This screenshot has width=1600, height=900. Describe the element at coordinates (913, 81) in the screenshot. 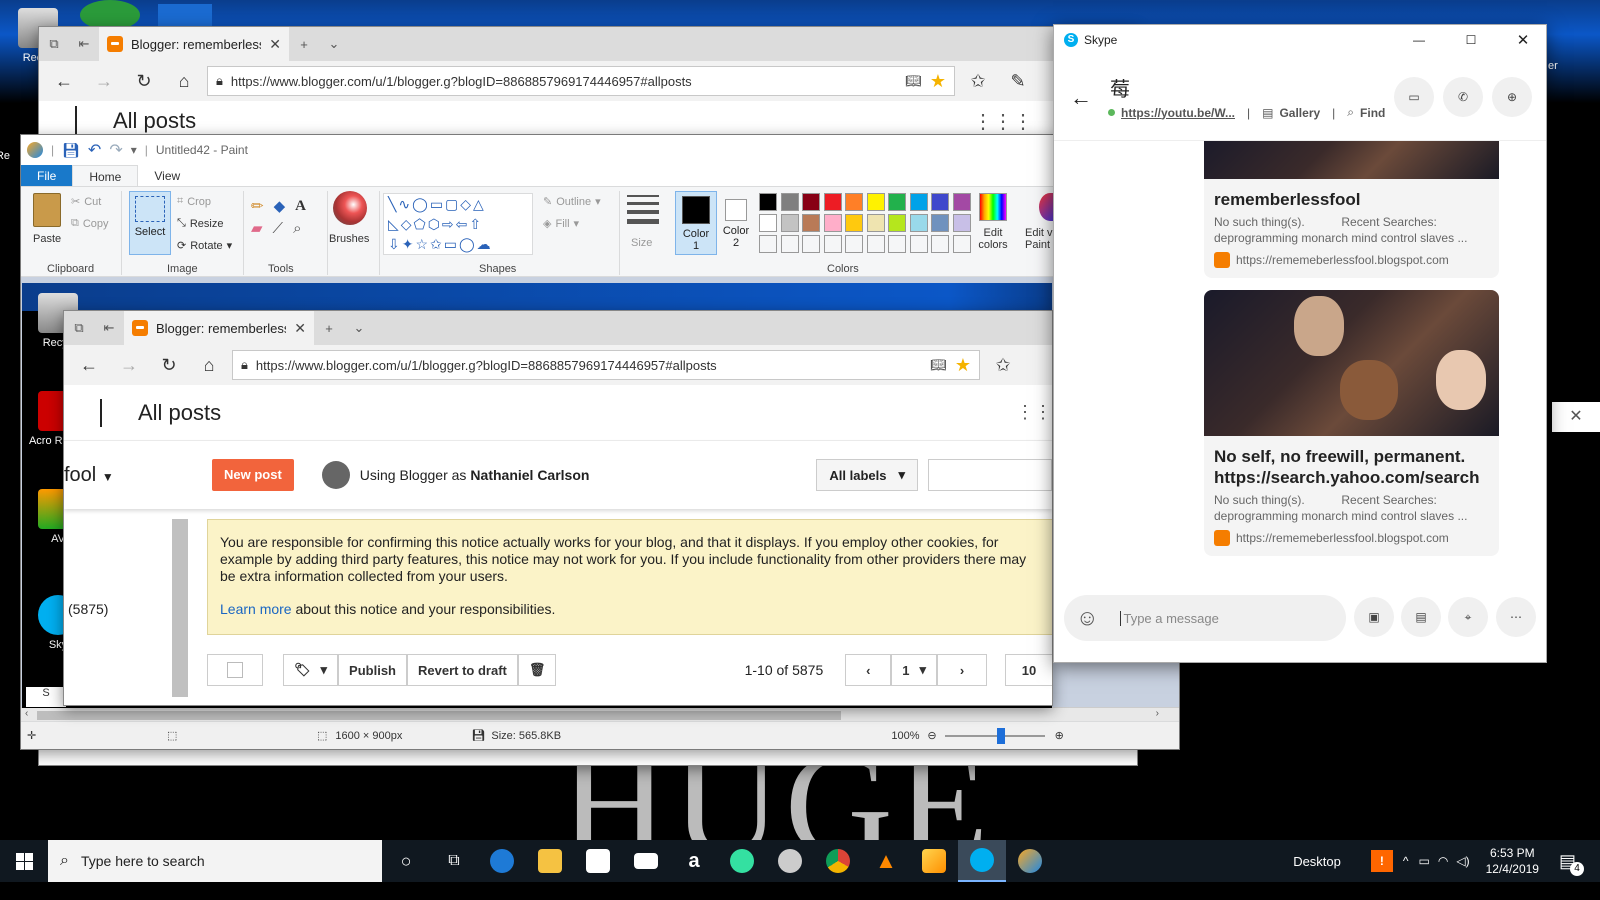

I see `reading-view-icon: 📖︎` at that location.